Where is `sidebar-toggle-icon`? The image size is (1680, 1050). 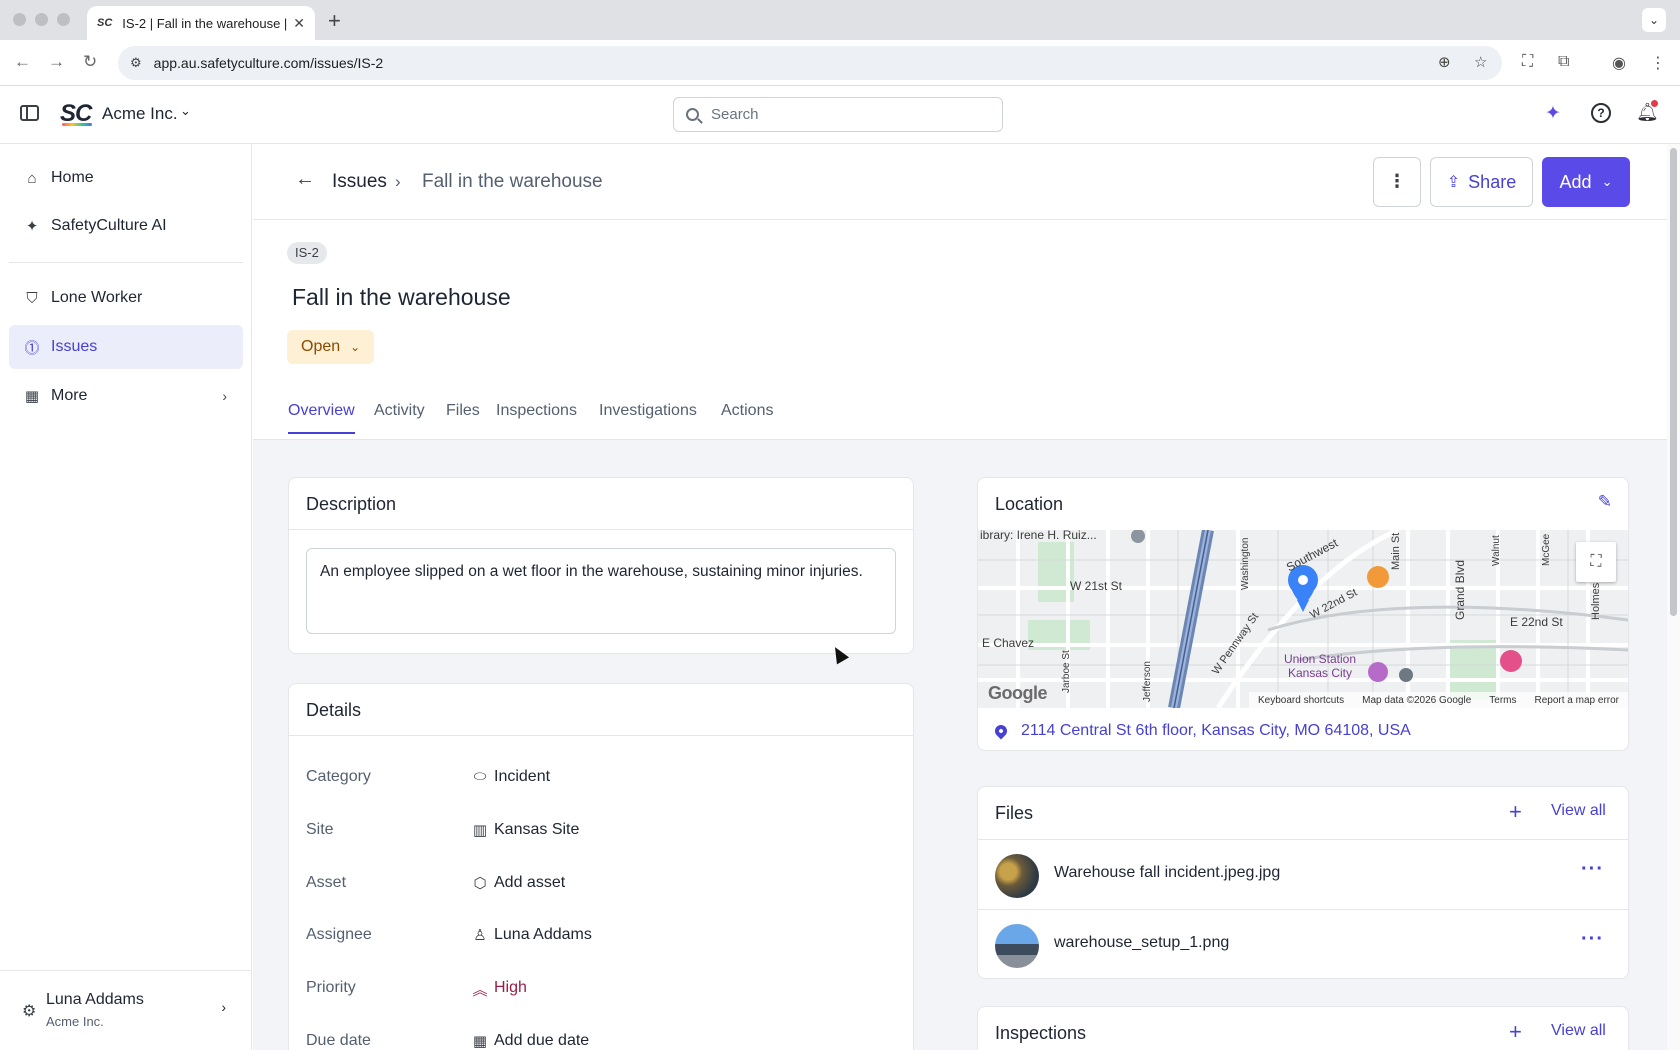 sidebar-toggle-icon is located at coordinates (29, 113).